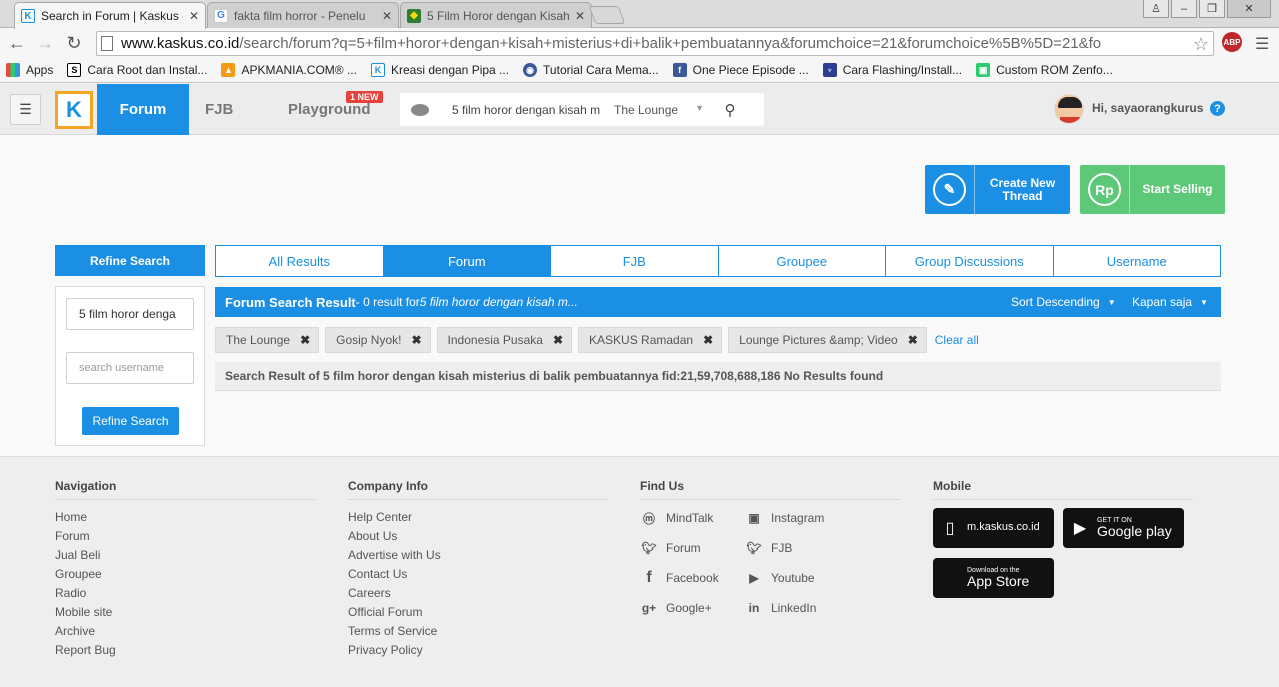 The height and width of the screenshot is (687, 1279). Describe the element at coordinates (1069, 109) in the screenshot. I see `avatar` at that location.